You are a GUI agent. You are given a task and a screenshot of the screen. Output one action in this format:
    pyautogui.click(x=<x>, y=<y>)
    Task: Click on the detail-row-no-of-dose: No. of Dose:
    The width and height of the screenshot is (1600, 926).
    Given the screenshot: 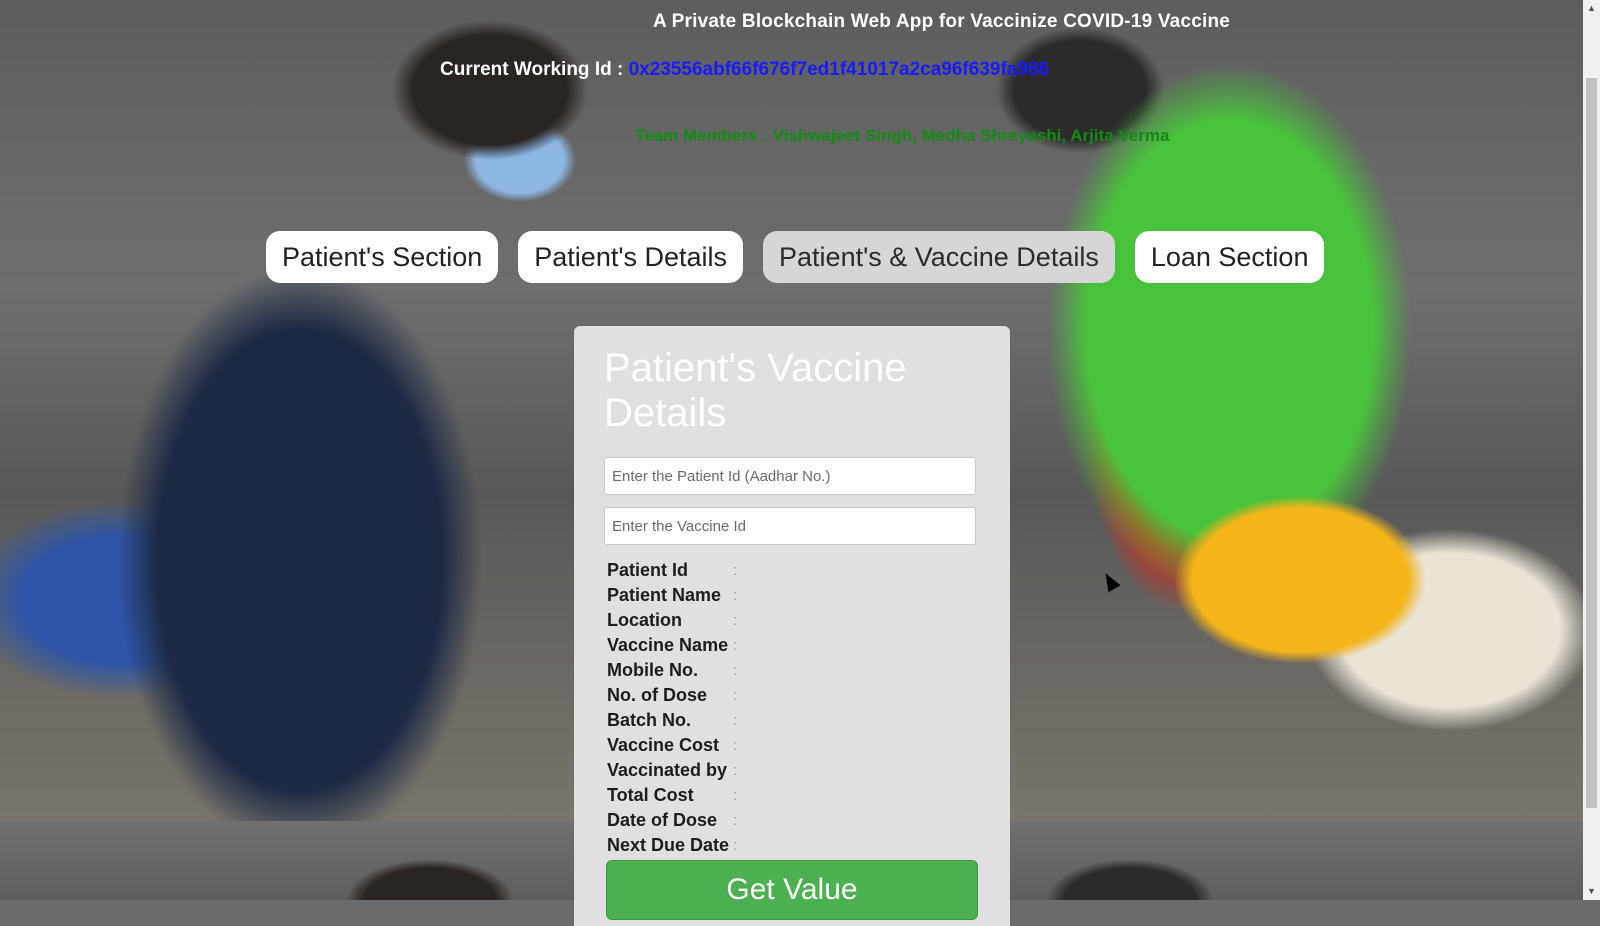 What is the action you would take?
    pyautogui.click(x=672, y=695)
    